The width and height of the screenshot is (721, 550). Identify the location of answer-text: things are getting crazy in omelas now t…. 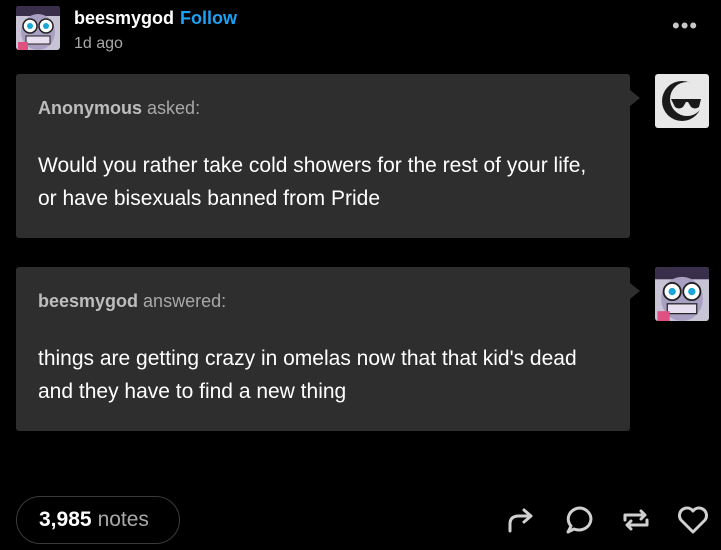
(307, 375).